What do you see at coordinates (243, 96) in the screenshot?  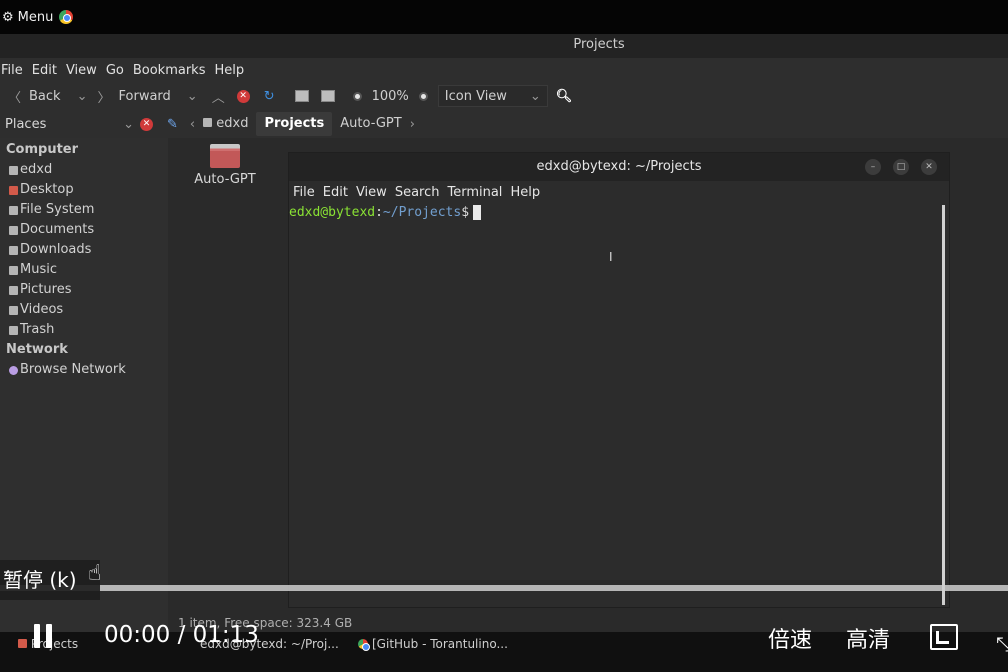 I see `stop-icon: ✕` at bounding box center [243, 96].